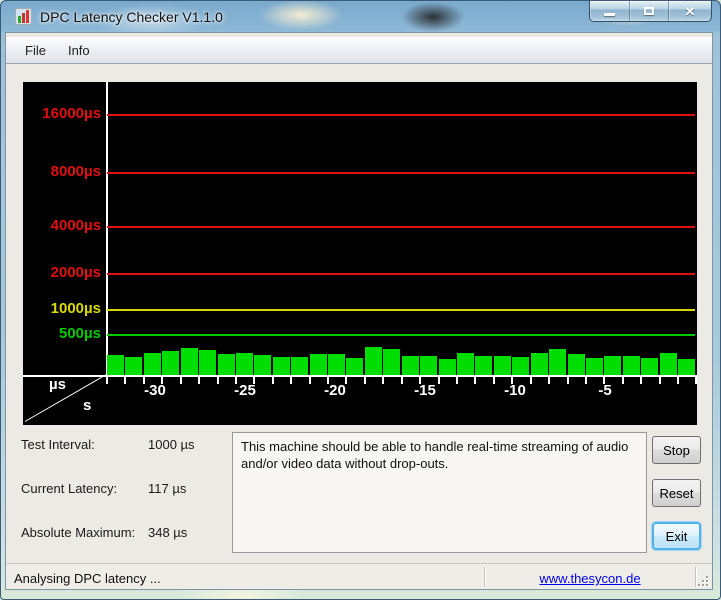  What do you see at coordinates (79, 50) in the screenshot?
I see `menu-item-info: Info` at bounding box center [79, 50].